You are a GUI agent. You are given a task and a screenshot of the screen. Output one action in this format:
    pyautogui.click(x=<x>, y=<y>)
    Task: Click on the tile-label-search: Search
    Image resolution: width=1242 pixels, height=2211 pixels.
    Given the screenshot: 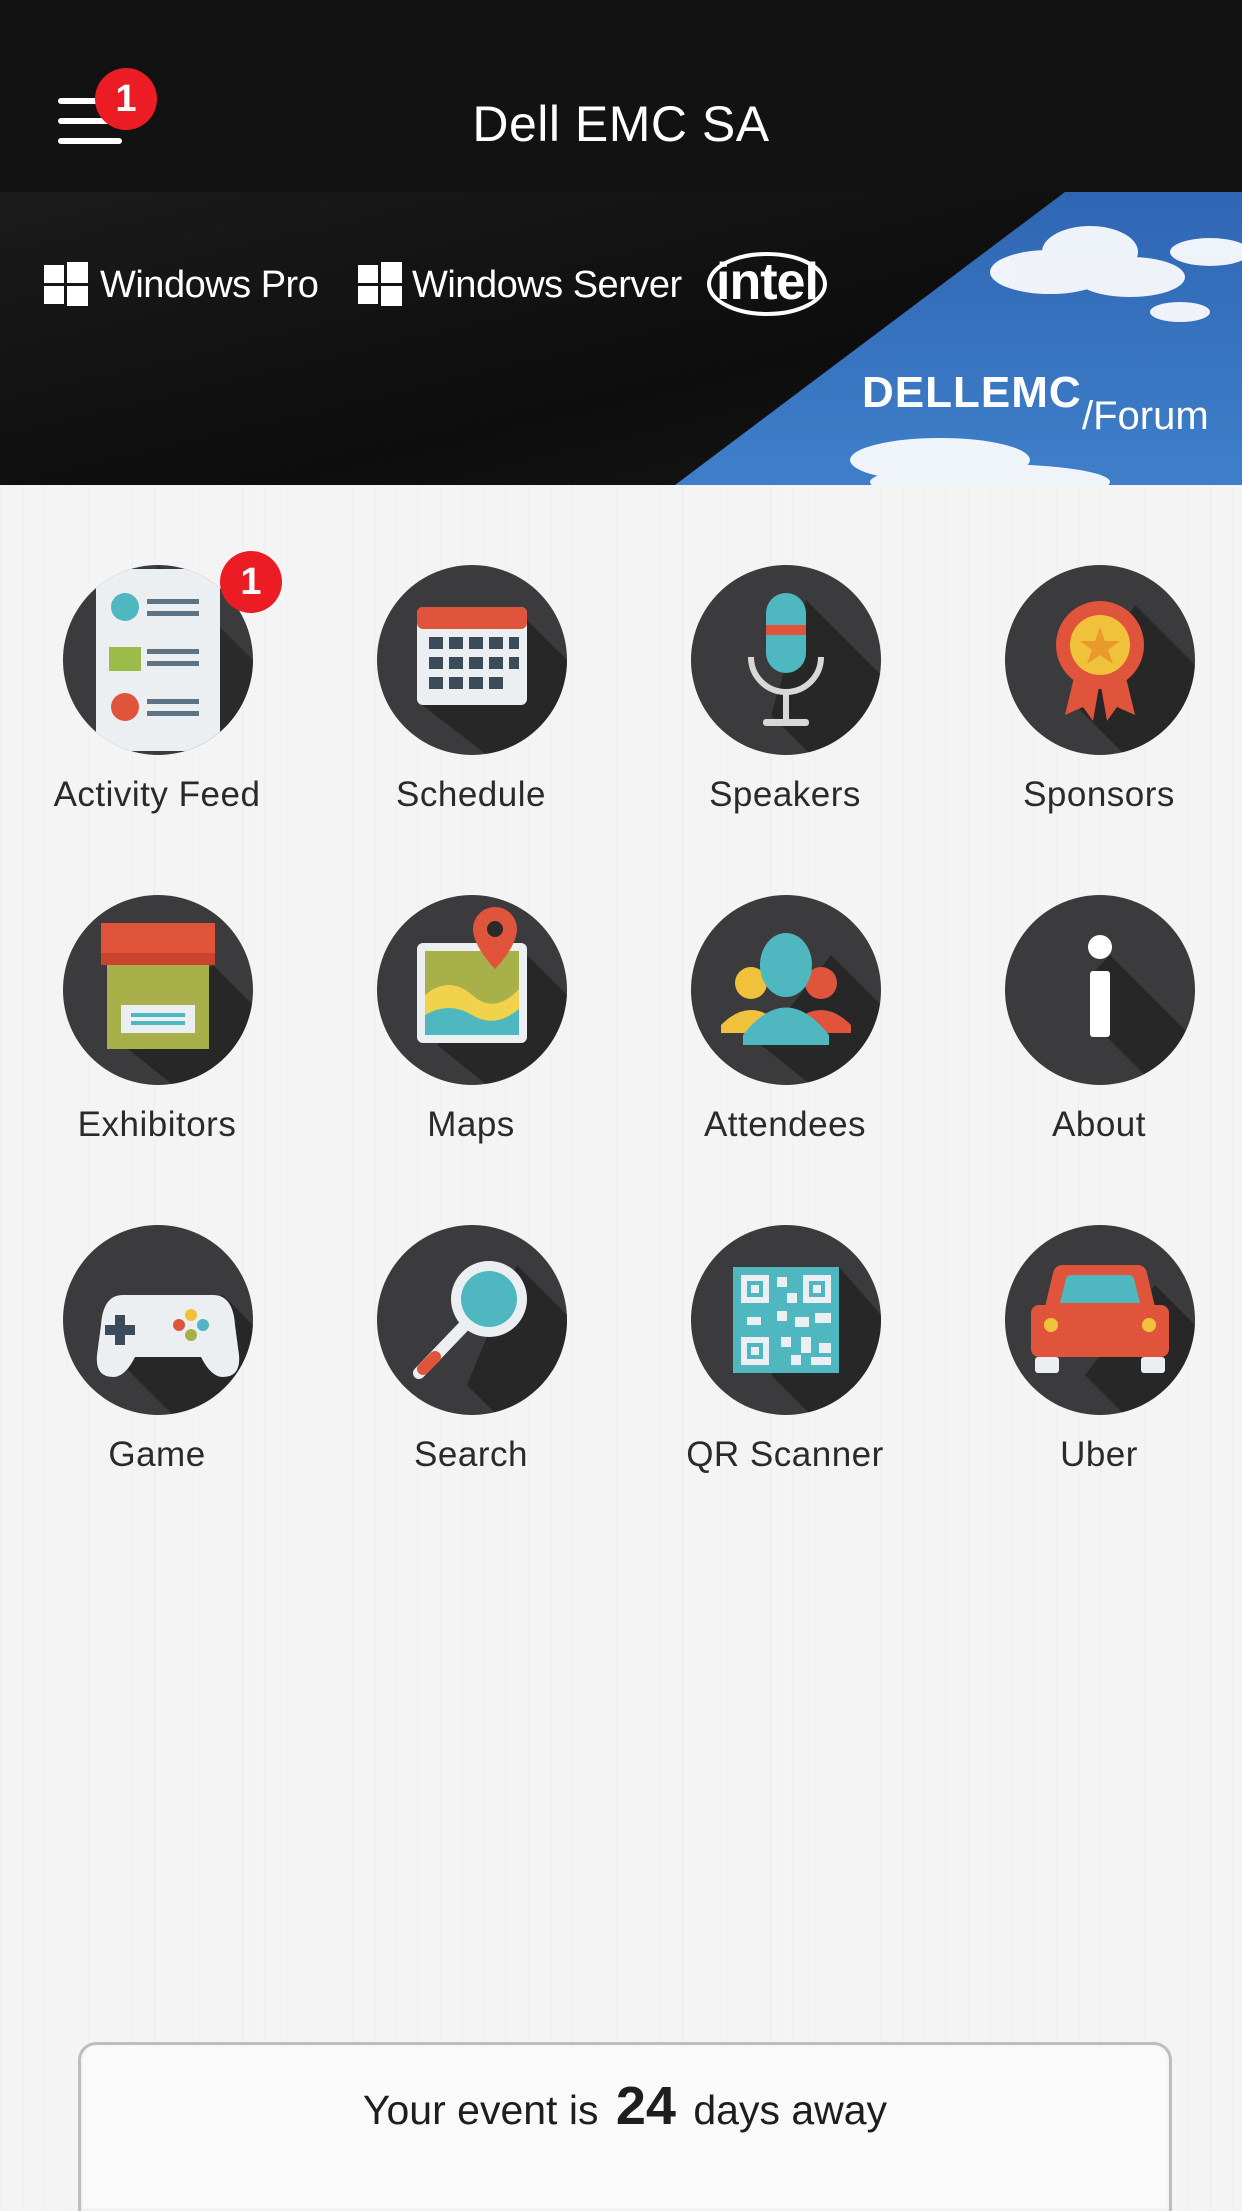 What is the action you would take?
    pyautogui.click(x=471, y=1454)
    